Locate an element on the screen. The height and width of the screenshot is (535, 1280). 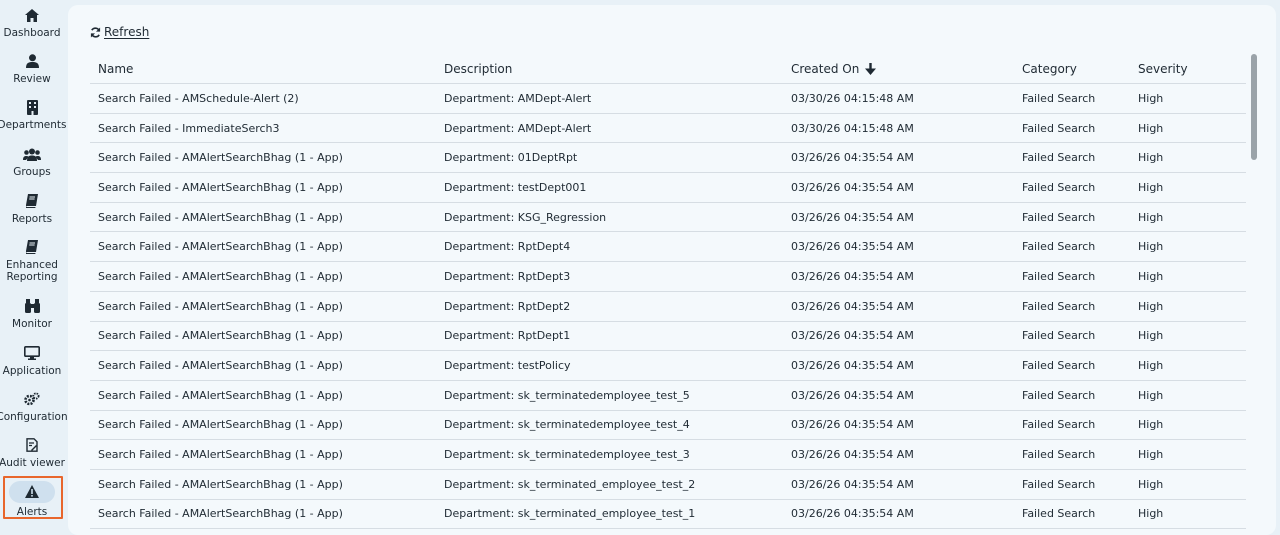
sidebar-item-label: Review is located at coordinates (32, 79).